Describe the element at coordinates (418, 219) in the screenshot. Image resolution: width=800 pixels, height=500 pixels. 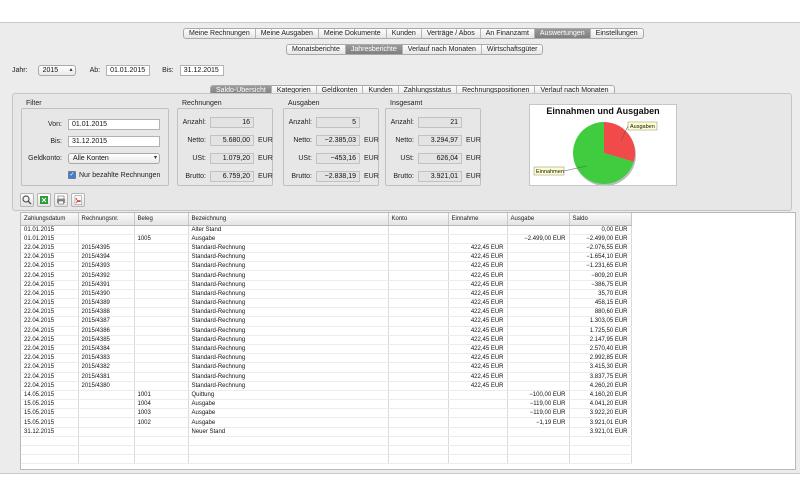
I see `column-header-konto: Konto` at that location.